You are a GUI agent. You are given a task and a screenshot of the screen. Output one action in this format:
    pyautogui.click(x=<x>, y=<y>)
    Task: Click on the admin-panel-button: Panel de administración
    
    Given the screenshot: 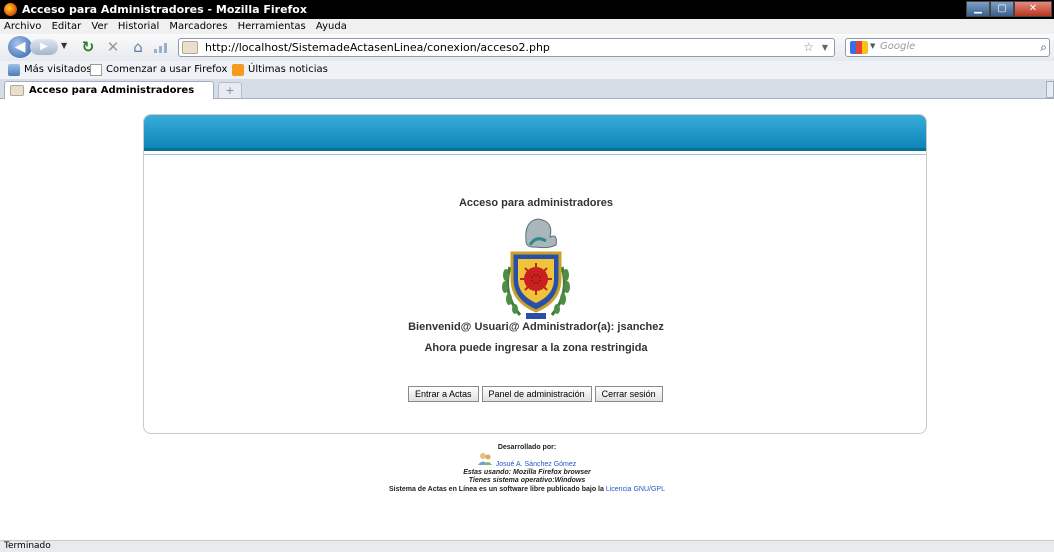 What is the action you would take?
    pyautogui.click(x=536, y=394)
    